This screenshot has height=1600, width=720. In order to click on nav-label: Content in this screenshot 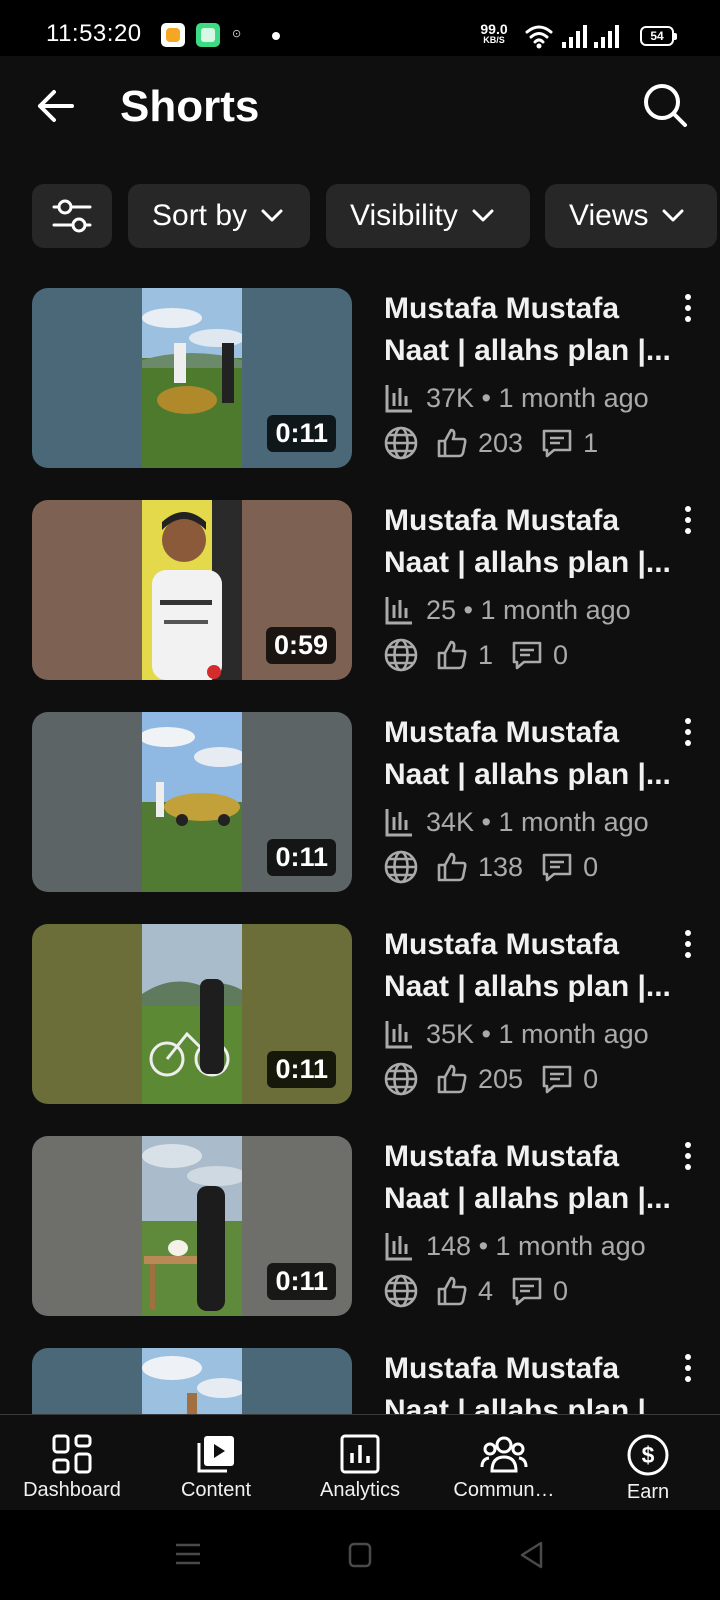, I will do `click(216, 1490)`.